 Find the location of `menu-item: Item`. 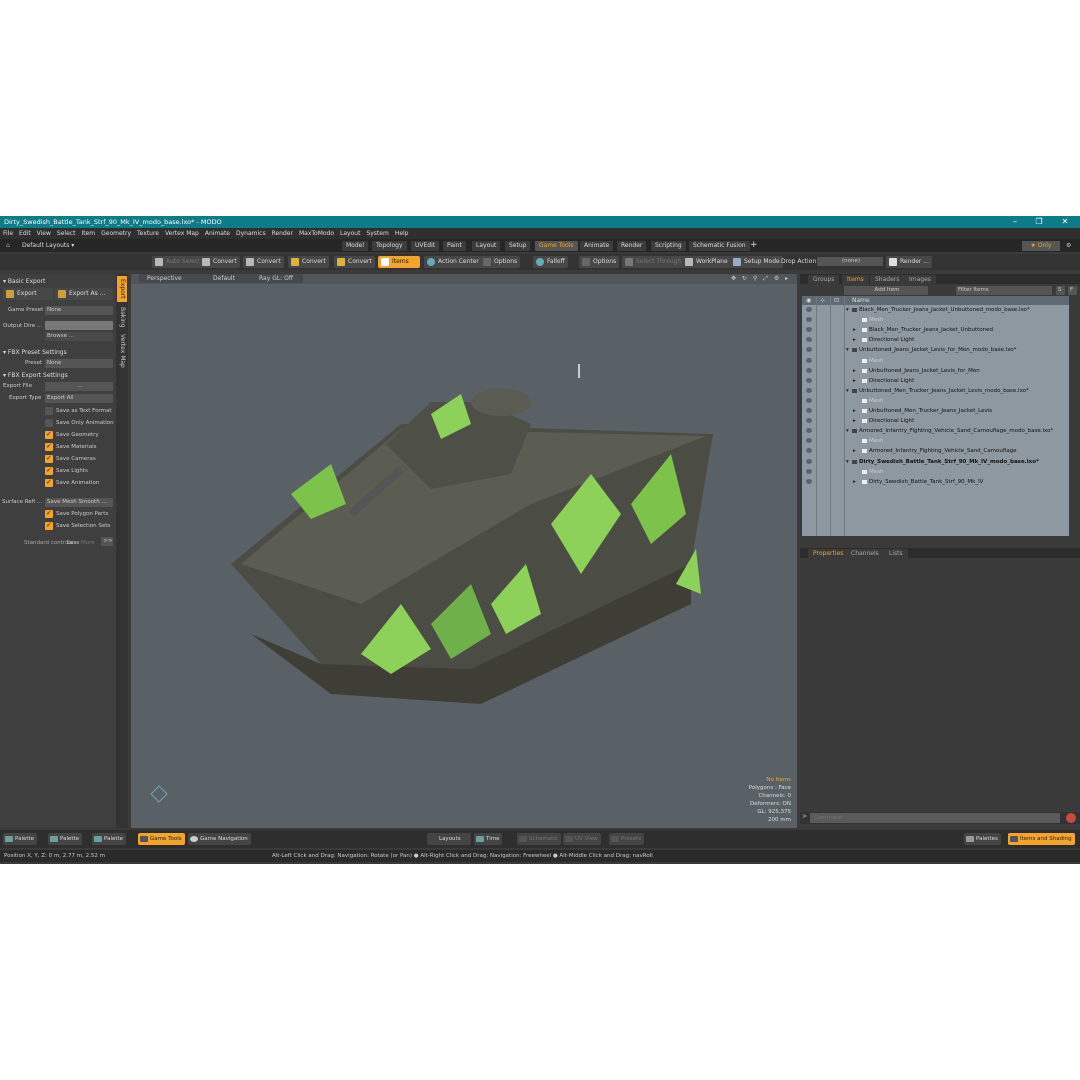

menu-item: Item is located at coordinates (88, 233).